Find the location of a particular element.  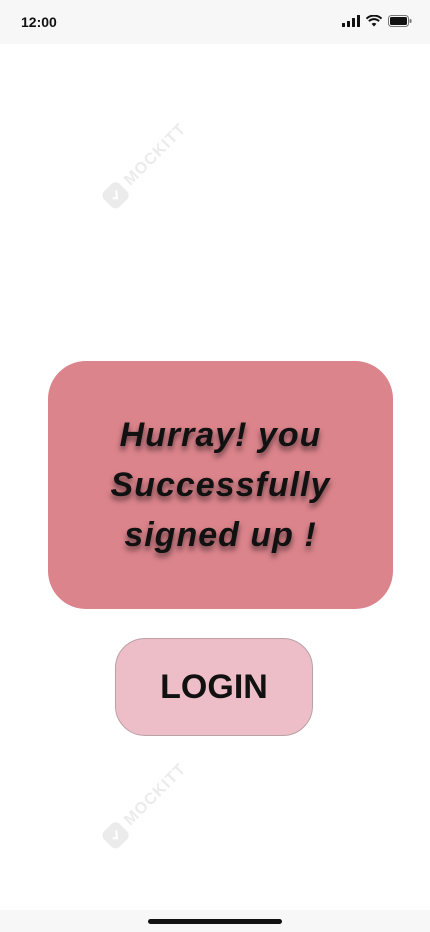

wifi-icon is located at coordinates (374, 23).